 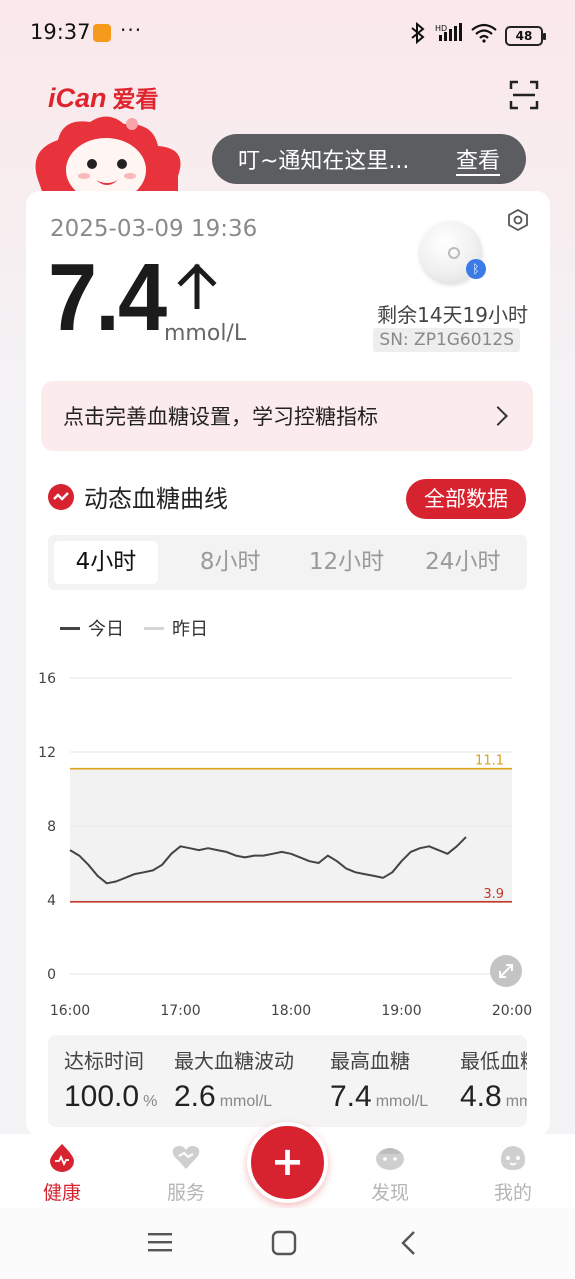 I want to click on sensor-remaining-time: 剩余14天19小时, so click(x=452, y=315).